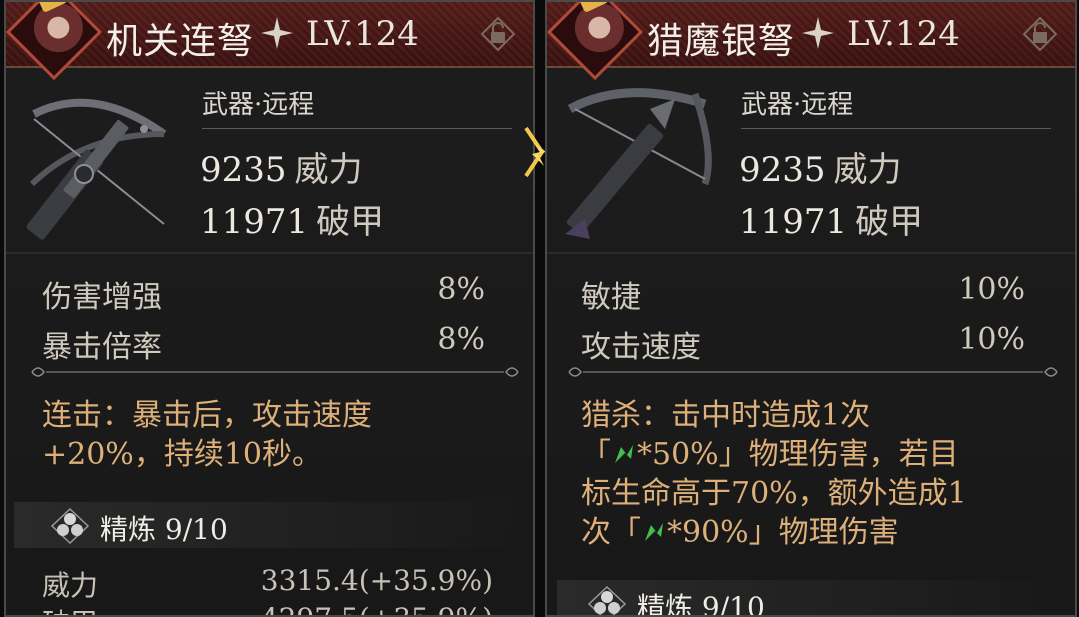 The height and width of the screenshot is (617, 1079). Describe the element at coordinates (180, 41) in the screenshot. I see `item-name: 机关连弩` at that location.